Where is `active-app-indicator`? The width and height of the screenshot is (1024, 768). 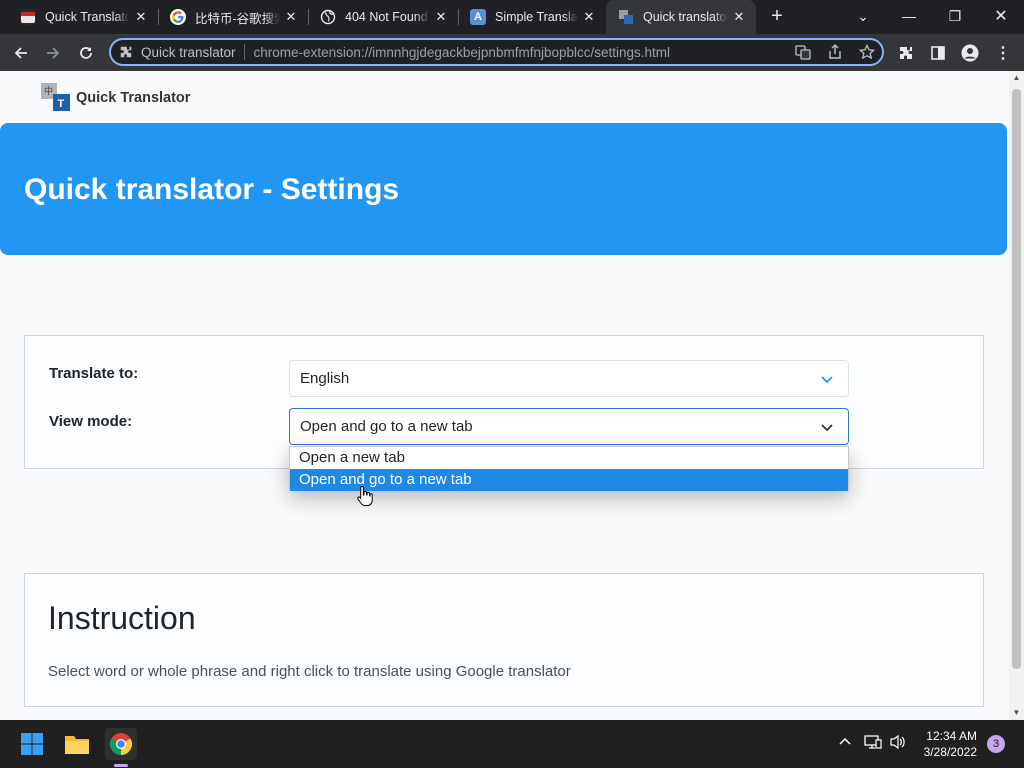 active-app-indicator is located at coordinates (121, 765).